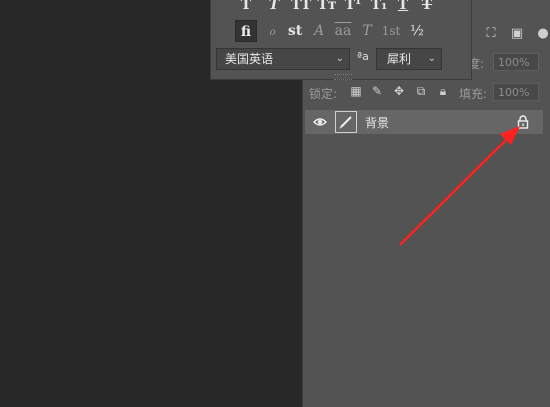  Describe the element at coordinates (283, 59) in the screenshot. I see `language-select: 美国英语 ⌄` at that location.